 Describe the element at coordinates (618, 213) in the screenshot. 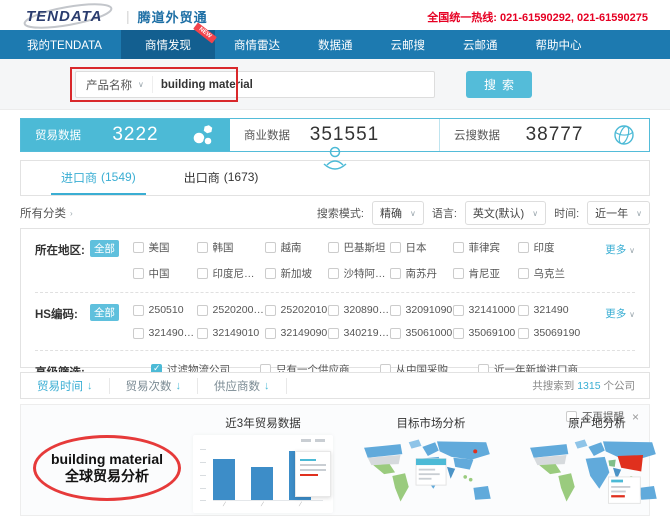

I see `time-select: 近一年 ∨` at that location.